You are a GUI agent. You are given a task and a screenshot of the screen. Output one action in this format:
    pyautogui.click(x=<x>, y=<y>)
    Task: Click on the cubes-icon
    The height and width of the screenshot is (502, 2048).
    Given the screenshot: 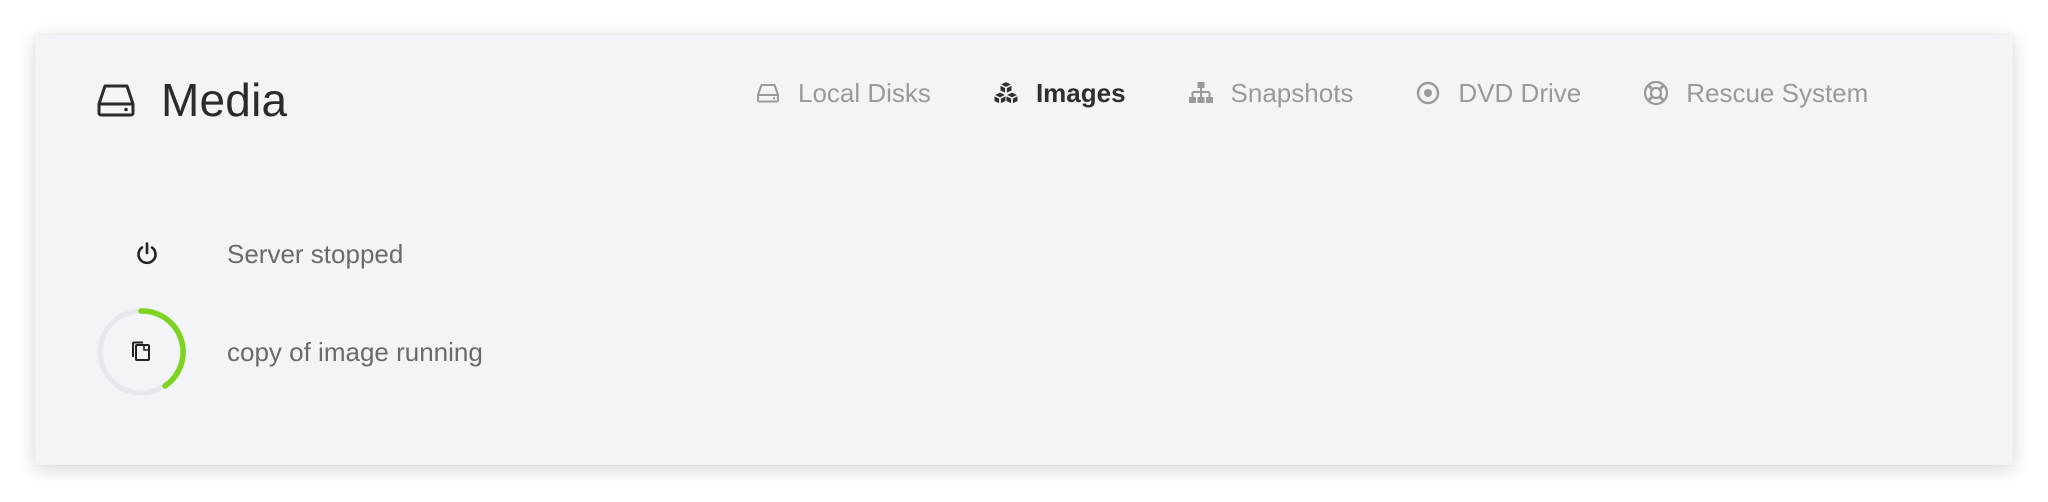 What is the action you would take?
    pyautogui.click(x=1005, y=92)
    